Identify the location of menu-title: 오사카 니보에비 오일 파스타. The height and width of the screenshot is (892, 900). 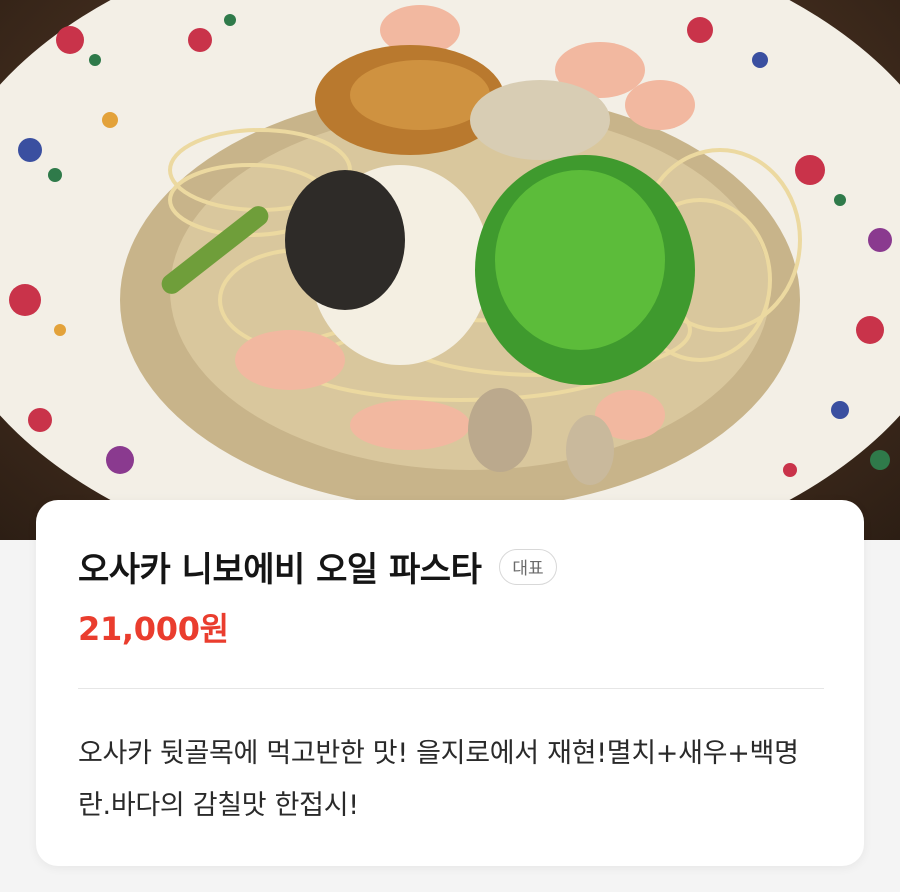
(280, 570).